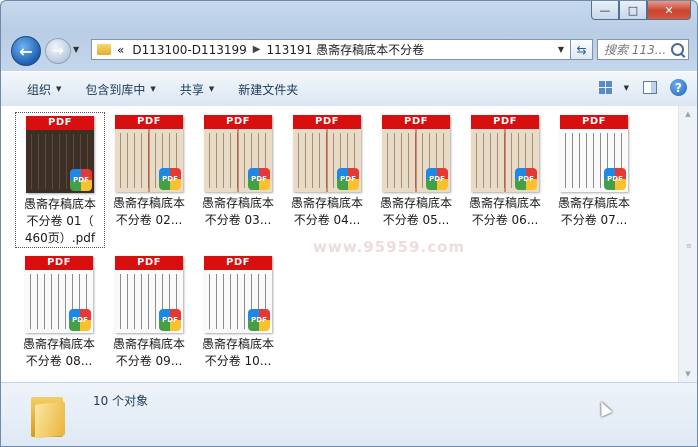  I want to click on command-bar: 组织 ▼ 包含到库中 ▼ 共享 ▼ 新建文件夹 ▼ ?, so click(349, 89).